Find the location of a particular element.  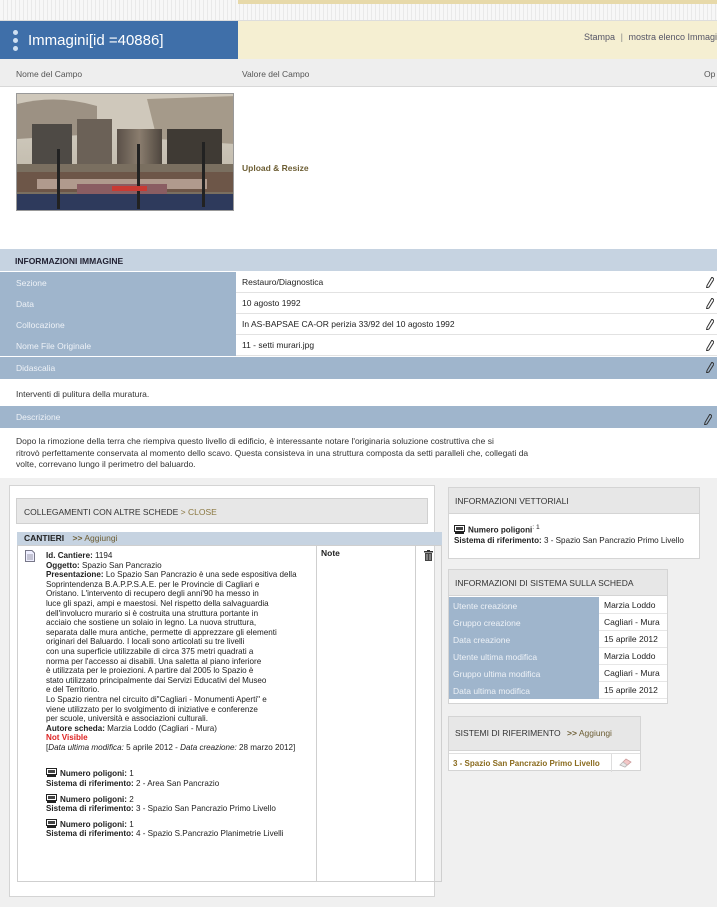

print-link: Stampa is located at coordinates (599, 37).